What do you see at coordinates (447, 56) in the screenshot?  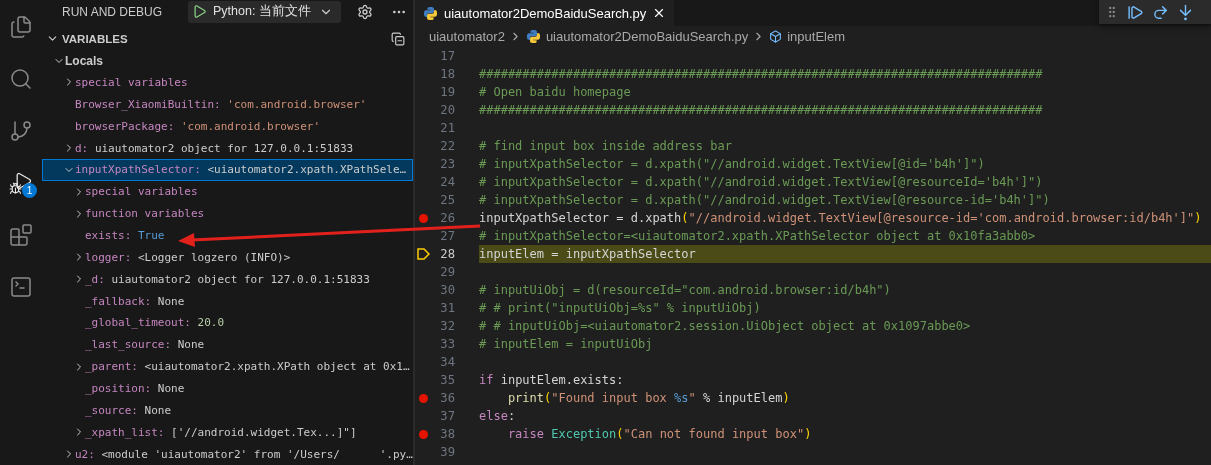 I see `line-number: 17` at bounding box center [447, 56].